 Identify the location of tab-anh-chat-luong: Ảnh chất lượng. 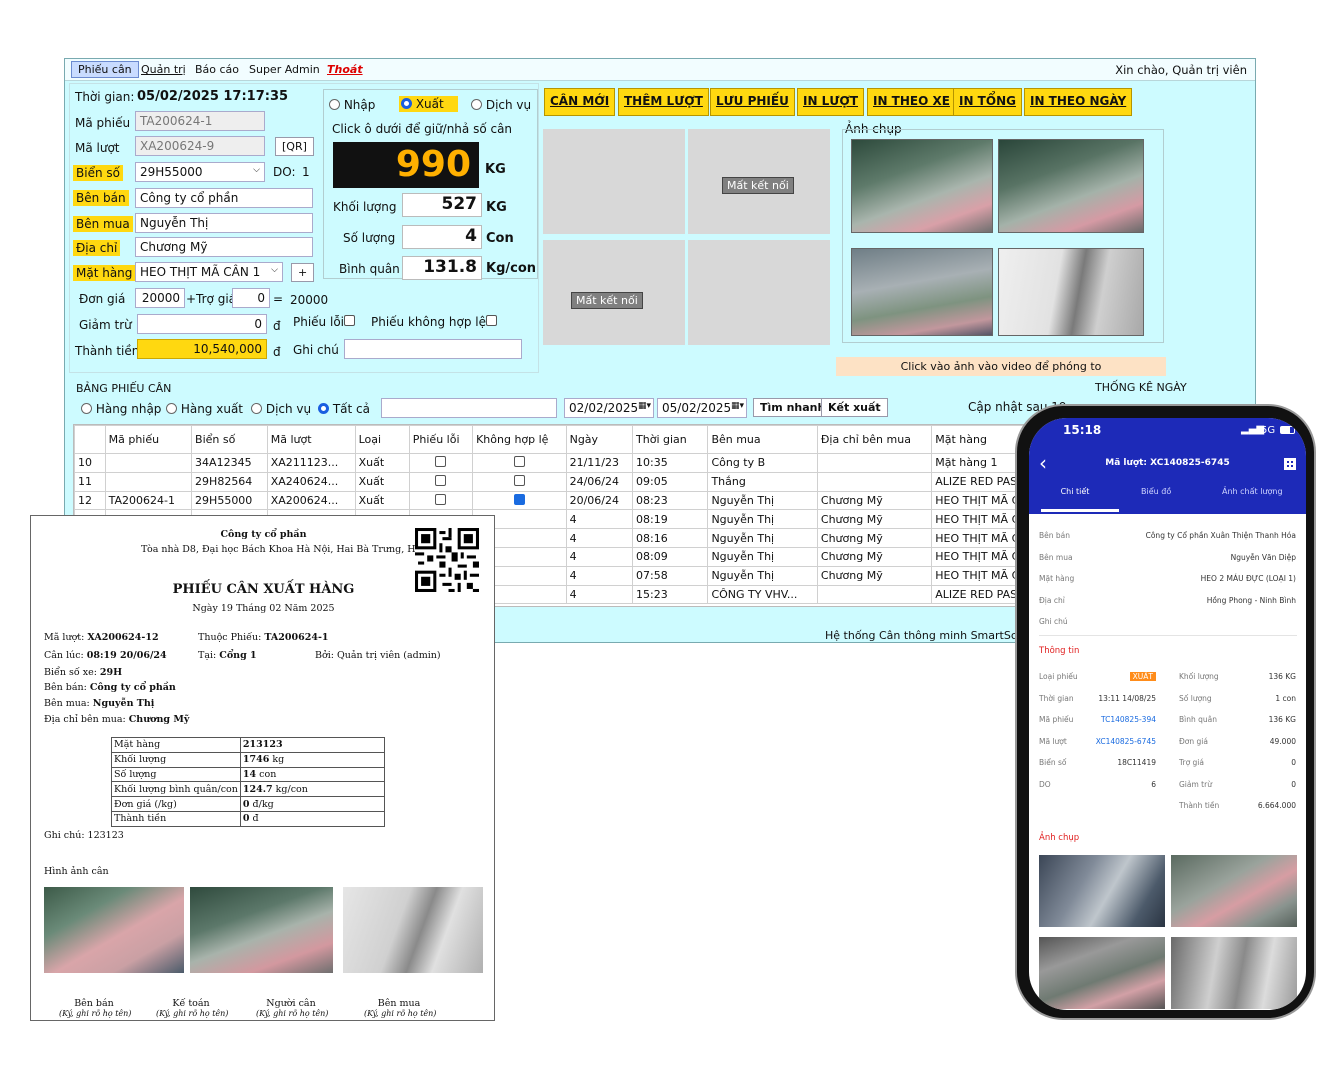
(1252, 491).